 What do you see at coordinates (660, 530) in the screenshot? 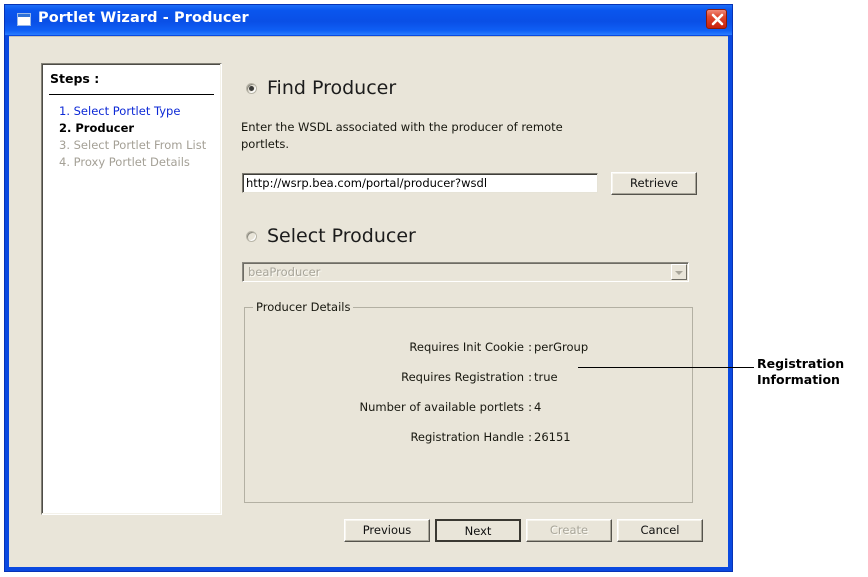
I see `cancel-button: Cancel` at bounding box center [660, 530].